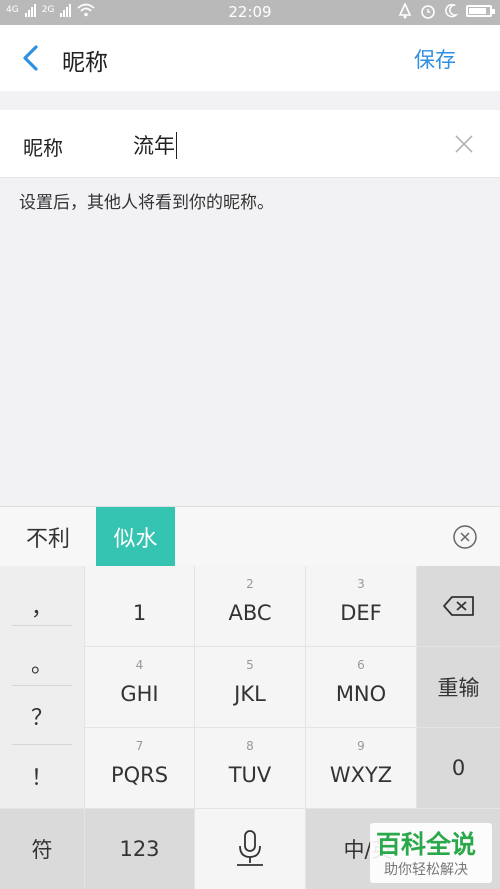 The image size is (500, 889). What do you see at coordinates (146, 203) in the screenshot?
I see `hint-text: 设置后，其他人将看到你的昵称。` at bounding box center [146, 203].